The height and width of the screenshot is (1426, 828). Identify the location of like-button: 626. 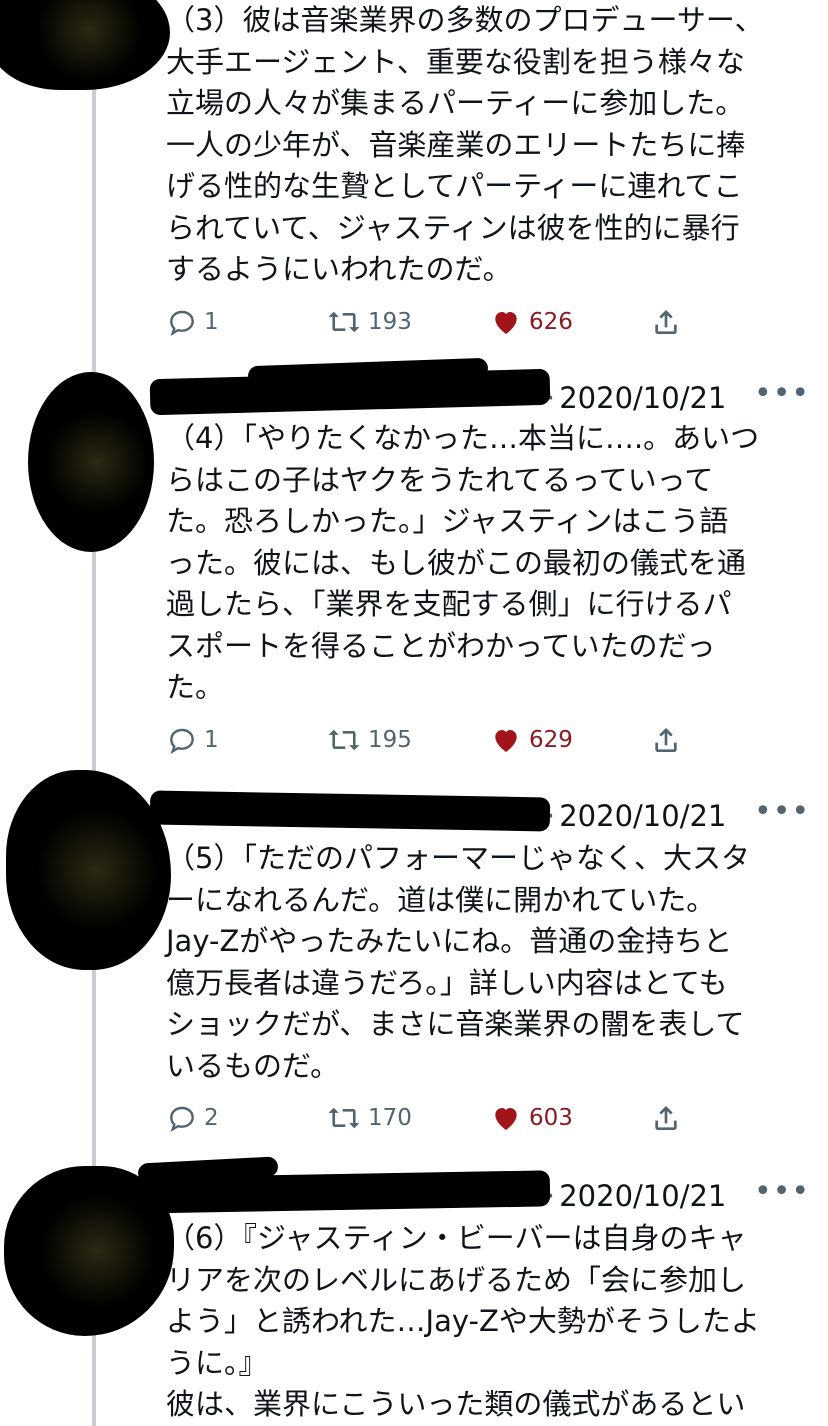
(531, 322).